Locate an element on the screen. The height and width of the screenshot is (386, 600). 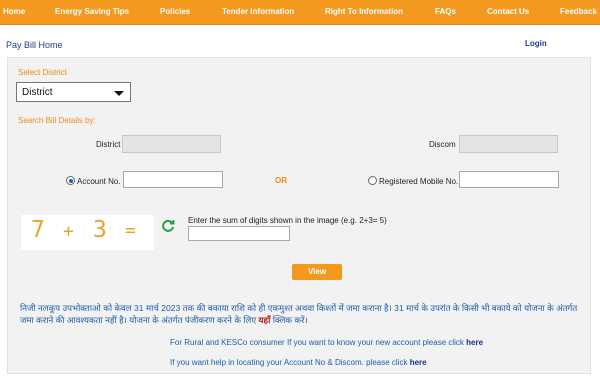
nav-item-home: Home is located at coordinates (14, 11).